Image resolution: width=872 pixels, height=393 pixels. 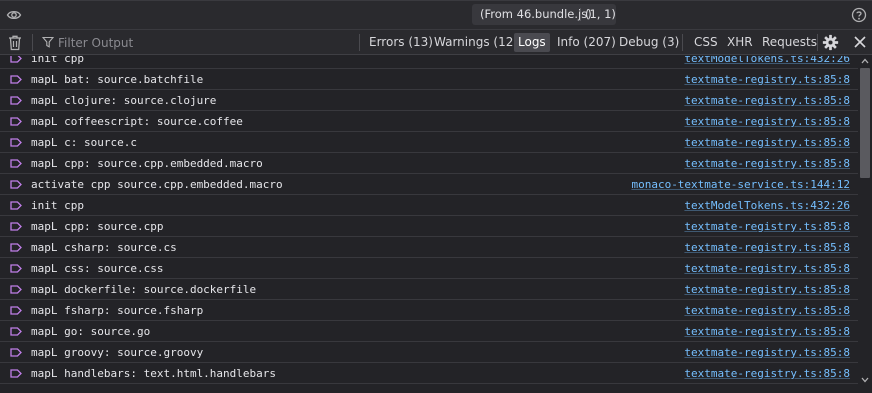 What do you see at coordinates (580, 14) in the screenshot?
I see `chip-divider` at bounding box center [580, 14].